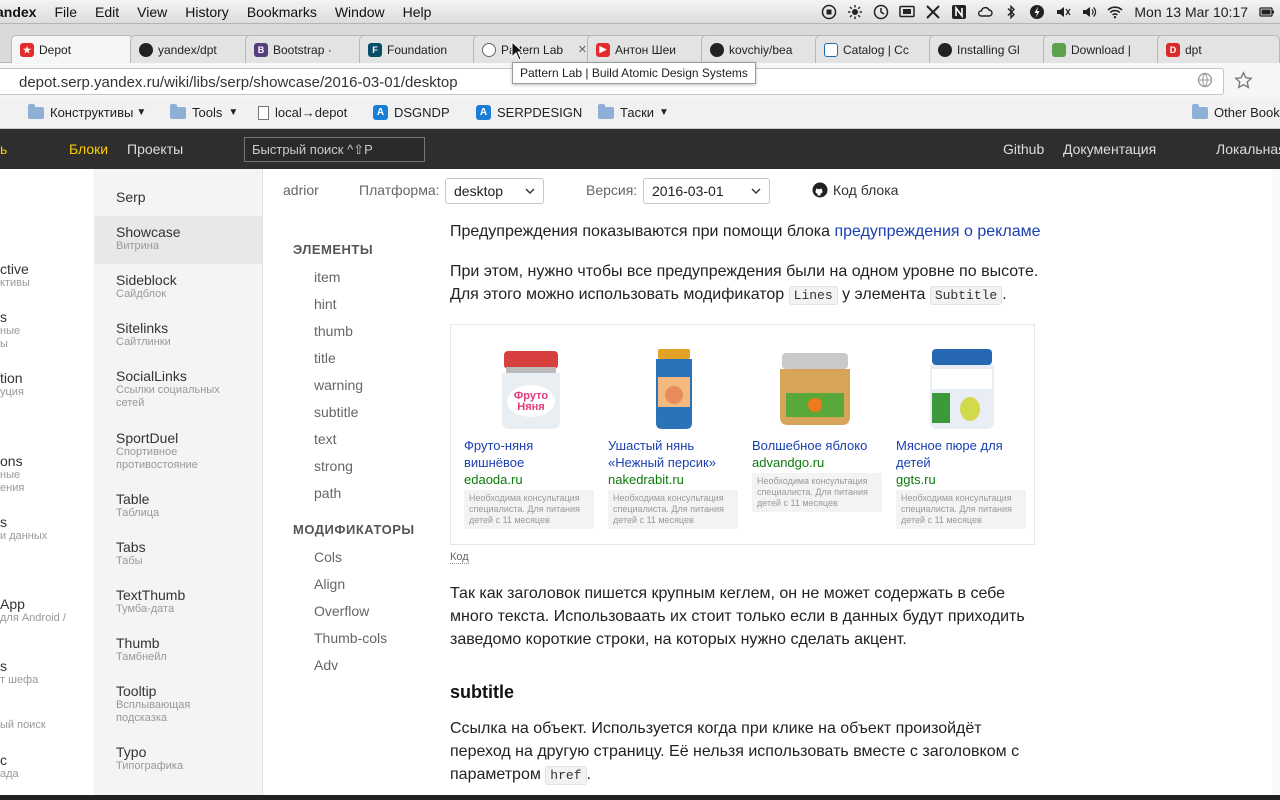  What do you see at coordinates (178, 240) in the screenshot?
I see `sidebar-item-showcase: Showcase Витрина` at bounding box center [178, 240].